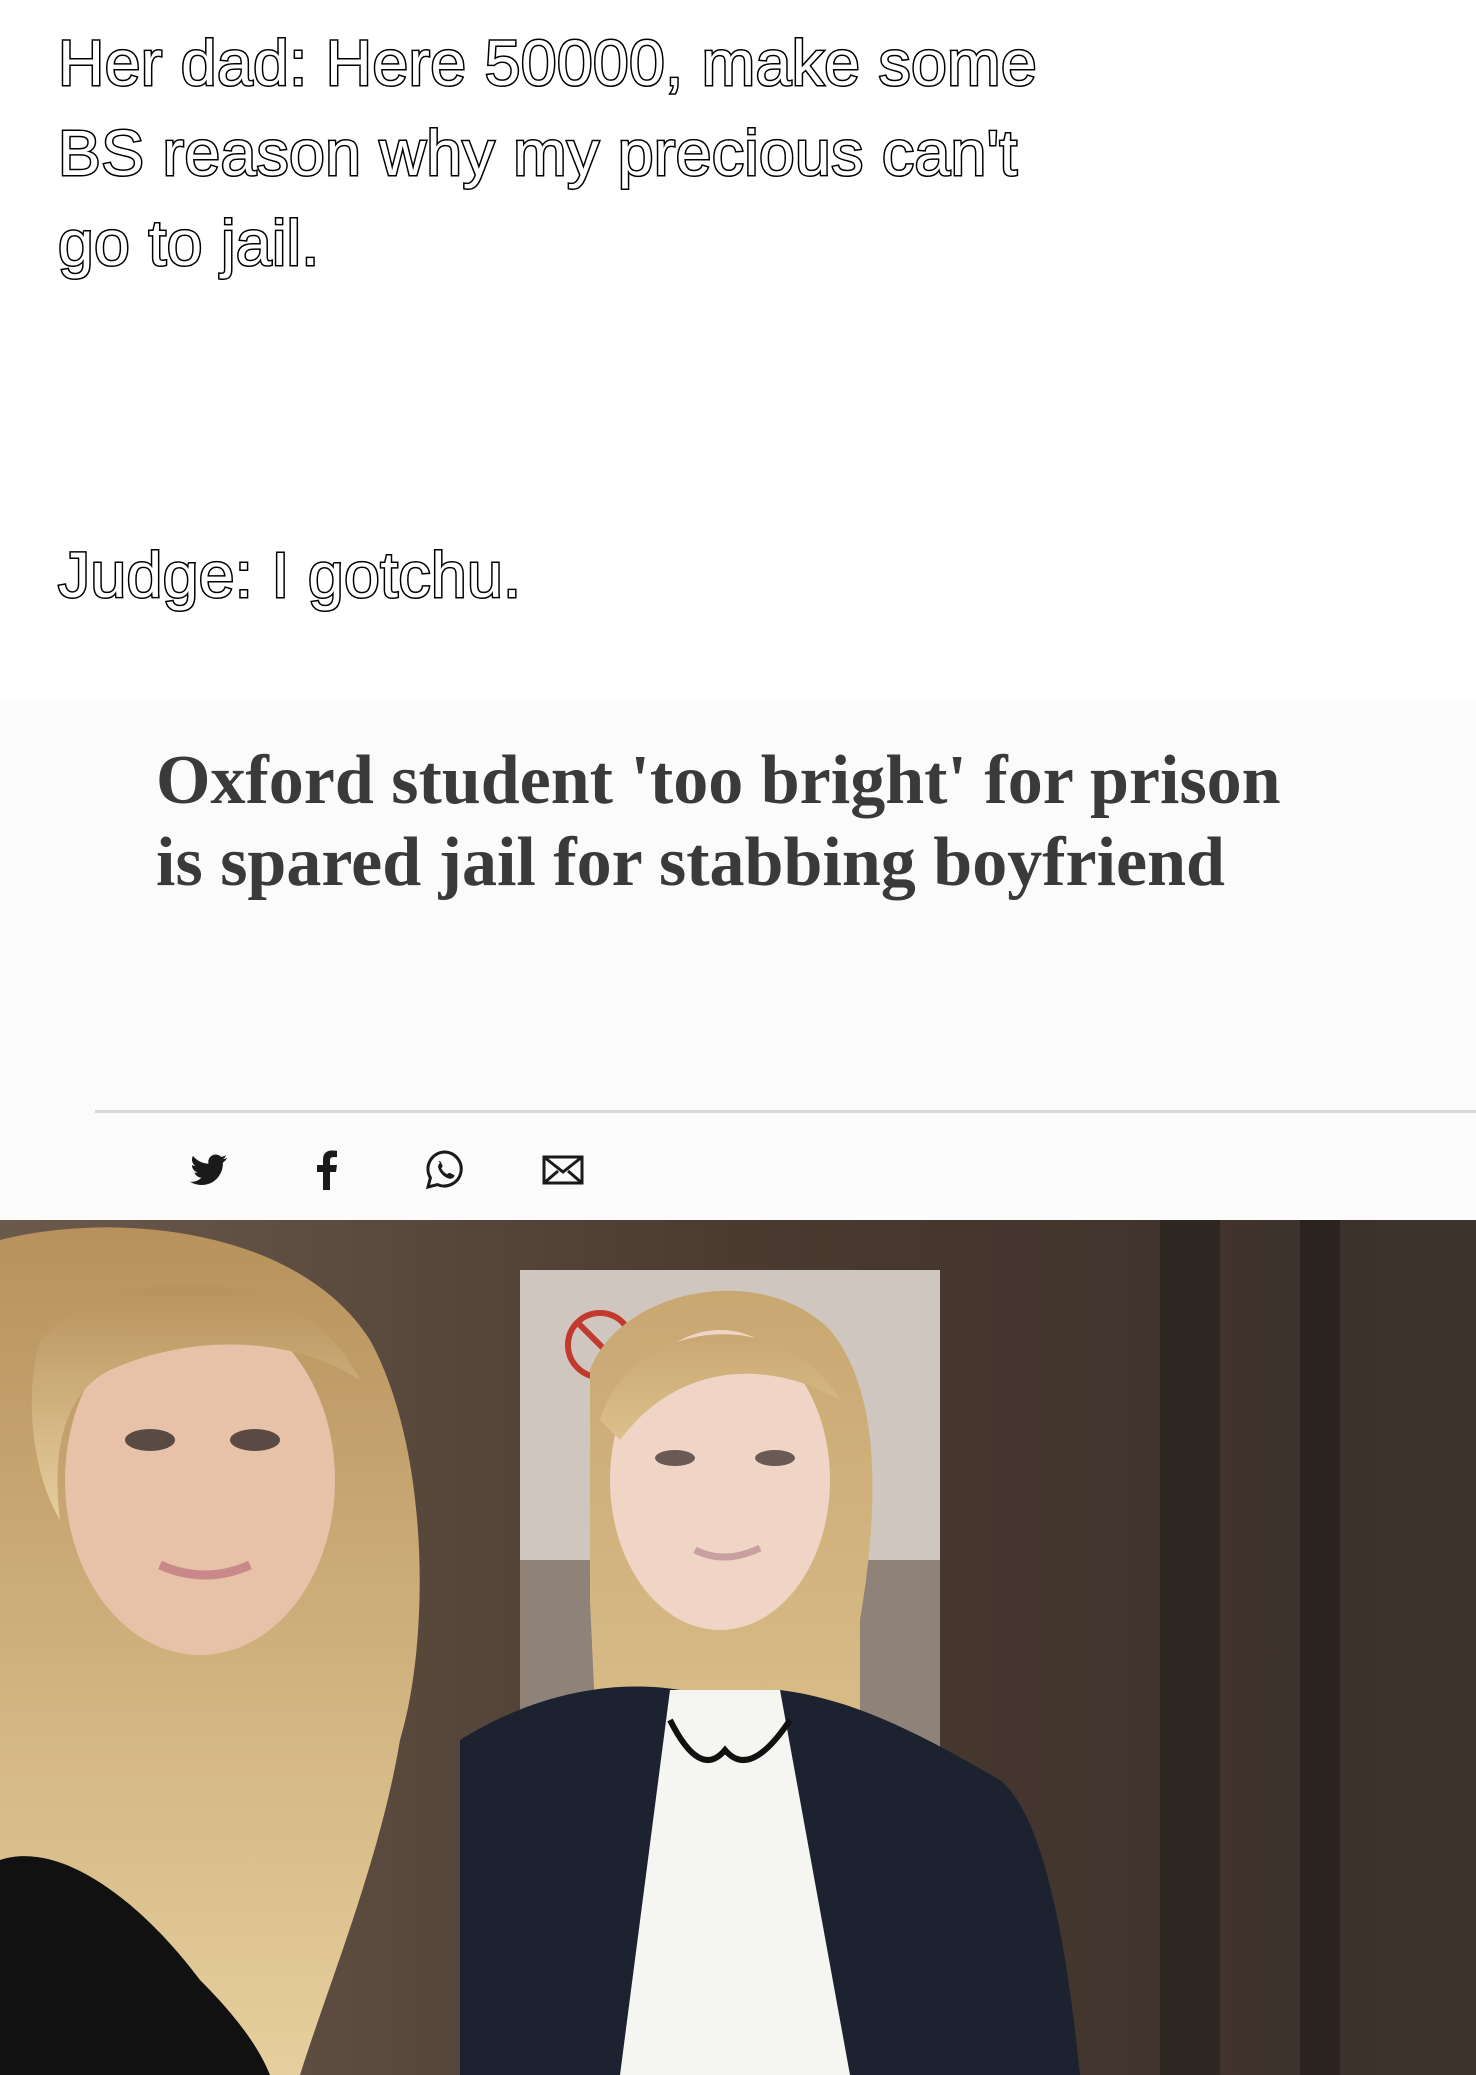  Describe the element at coordinates (289, 575) in the screenshot. I see `meme-caption-judge: Judge: I gotchu.` at that location.